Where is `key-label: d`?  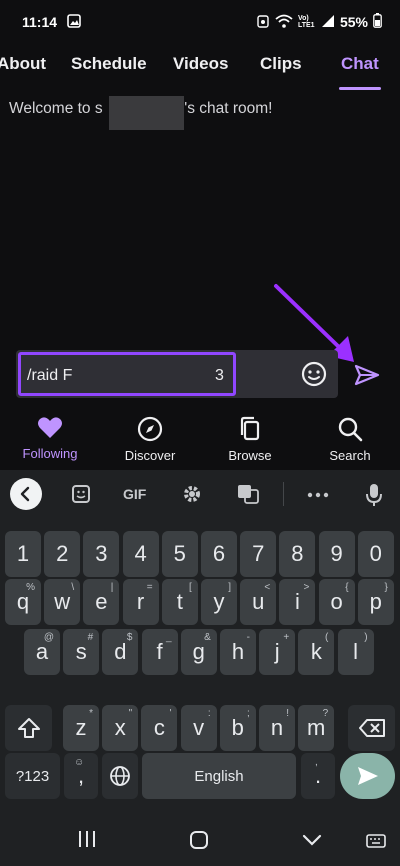
key-label: d is located at coordinates (120, 651).